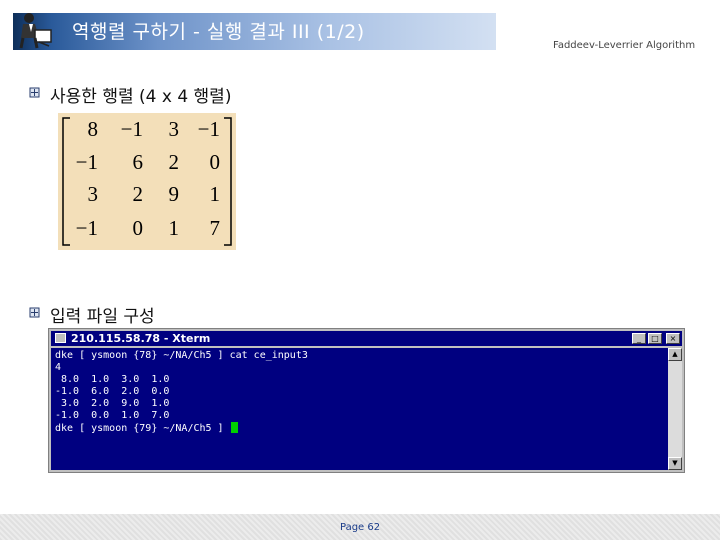 The width and height of the screenshot is (720, 540). I want to click on matrix-cell: 6, so click(138, 162).